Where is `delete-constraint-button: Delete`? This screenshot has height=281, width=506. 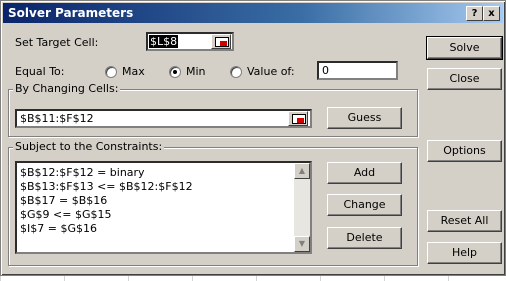
delete-constraint-button: Delete is located at coordinates (364, 238).